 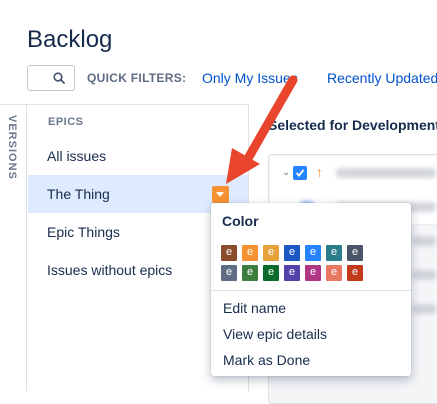 I want to click on quick-filters-label: QUICK FILTERS:, so click(x=137, y=78).